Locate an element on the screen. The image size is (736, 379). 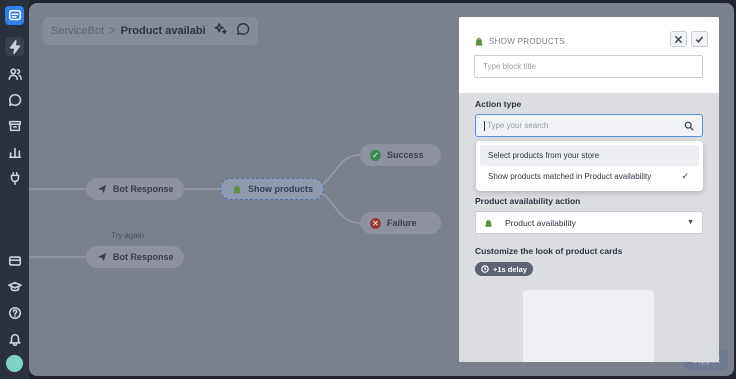
check-icon is located at coordinates (699, 39).